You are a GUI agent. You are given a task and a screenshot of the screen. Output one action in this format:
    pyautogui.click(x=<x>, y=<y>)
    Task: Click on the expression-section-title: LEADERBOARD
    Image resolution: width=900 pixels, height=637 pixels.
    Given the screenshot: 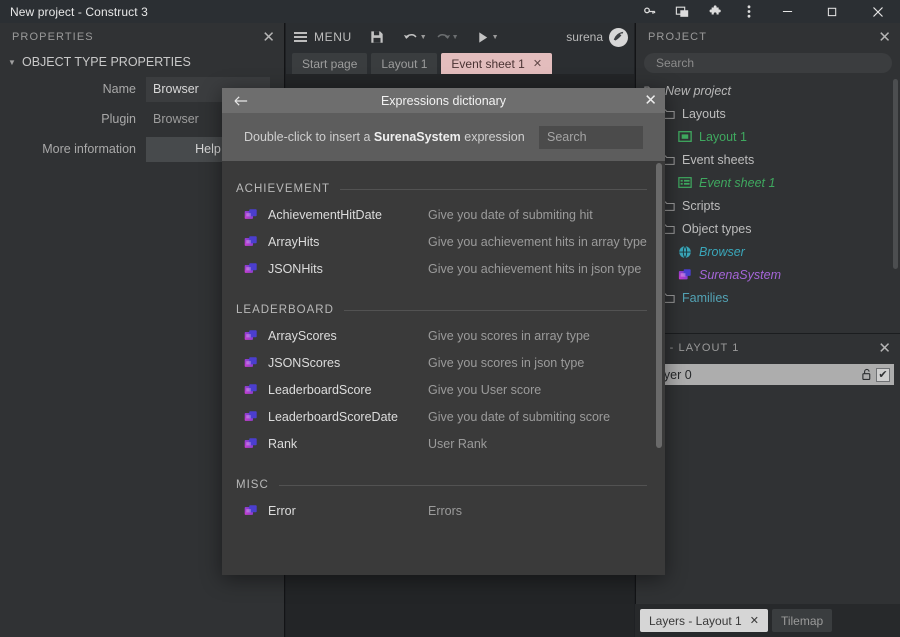 What is the action you would take?
    pyautogui.click(x=285, y=310)
    